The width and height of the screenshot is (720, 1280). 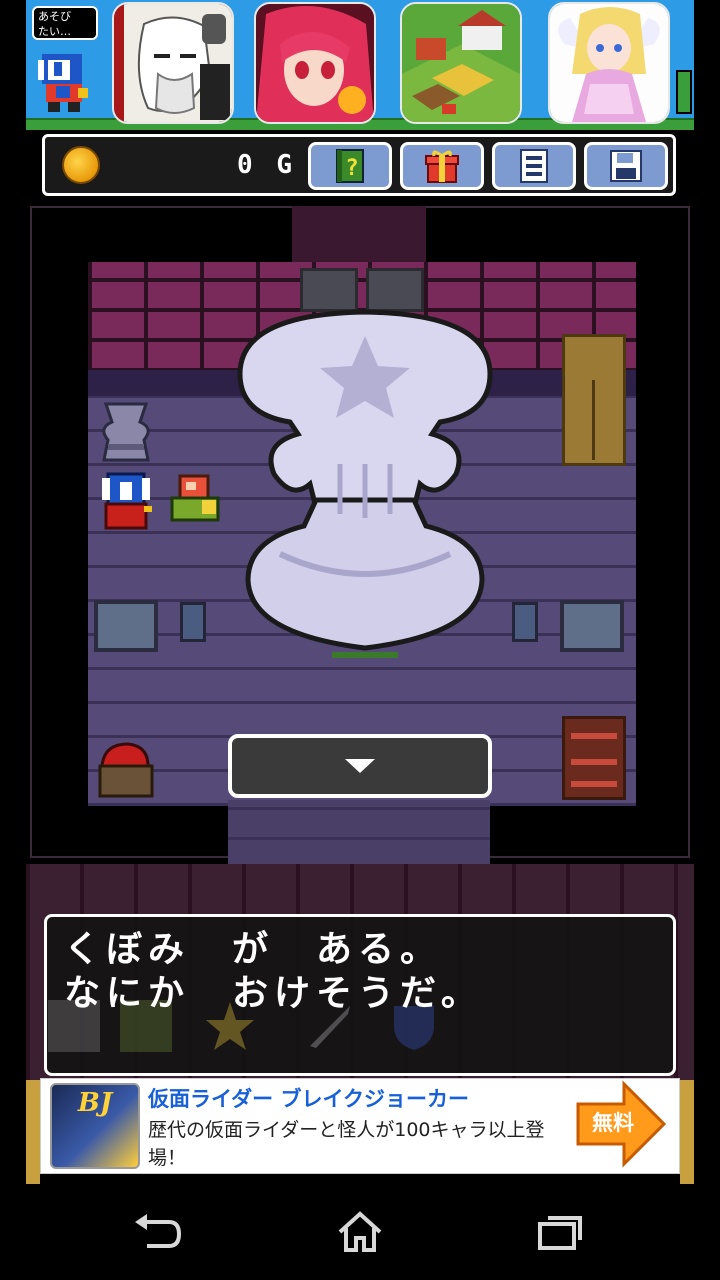 I want to click on green-dwarf-npc, so click(x=196, y=498).